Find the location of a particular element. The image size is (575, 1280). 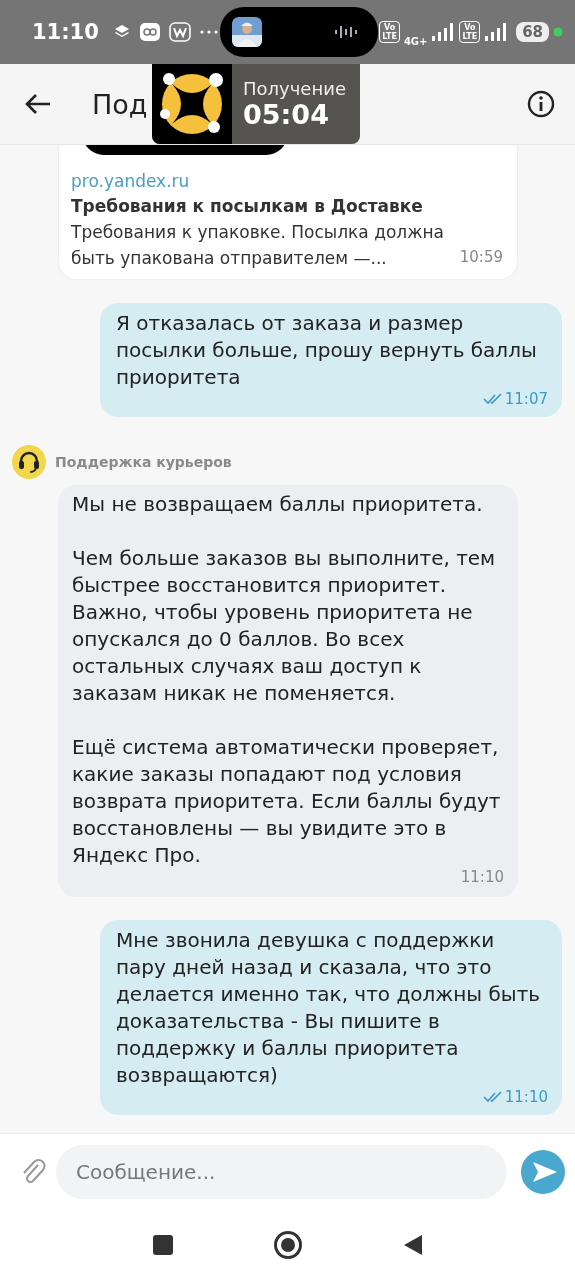

back-arrow-icon is located at coordinates (38, 104).